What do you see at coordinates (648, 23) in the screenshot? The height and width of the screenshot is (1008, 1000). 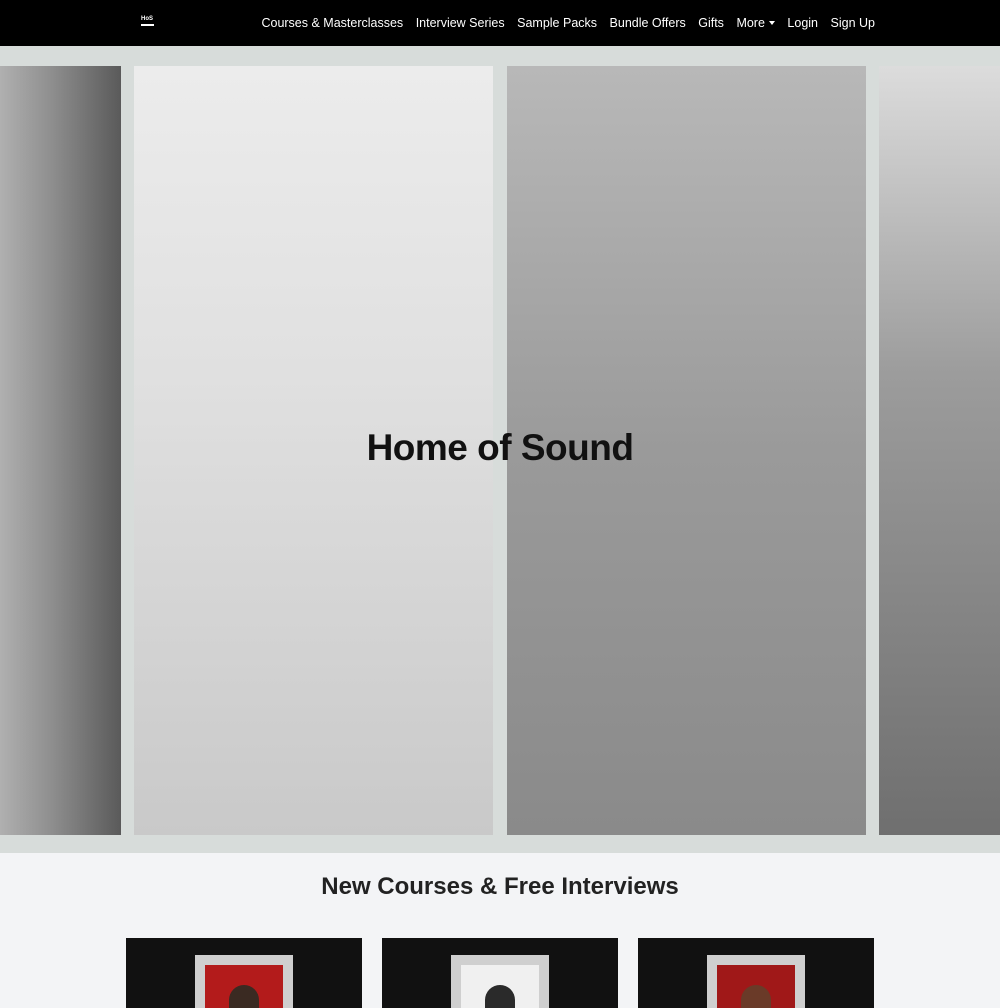 I see `nav-bundle-offers: Bundle Offers` at bounding box center [648, 23].